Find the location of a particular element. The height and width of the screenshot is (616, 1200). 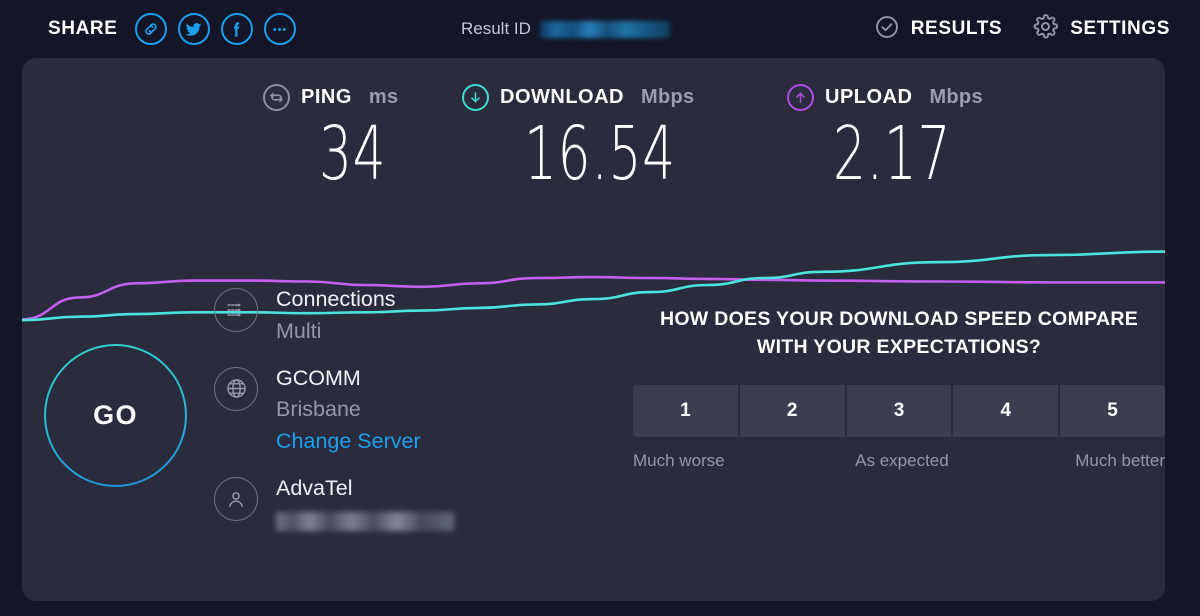

info-row-connections: Connections Multi is located at coordinates (384, 315).